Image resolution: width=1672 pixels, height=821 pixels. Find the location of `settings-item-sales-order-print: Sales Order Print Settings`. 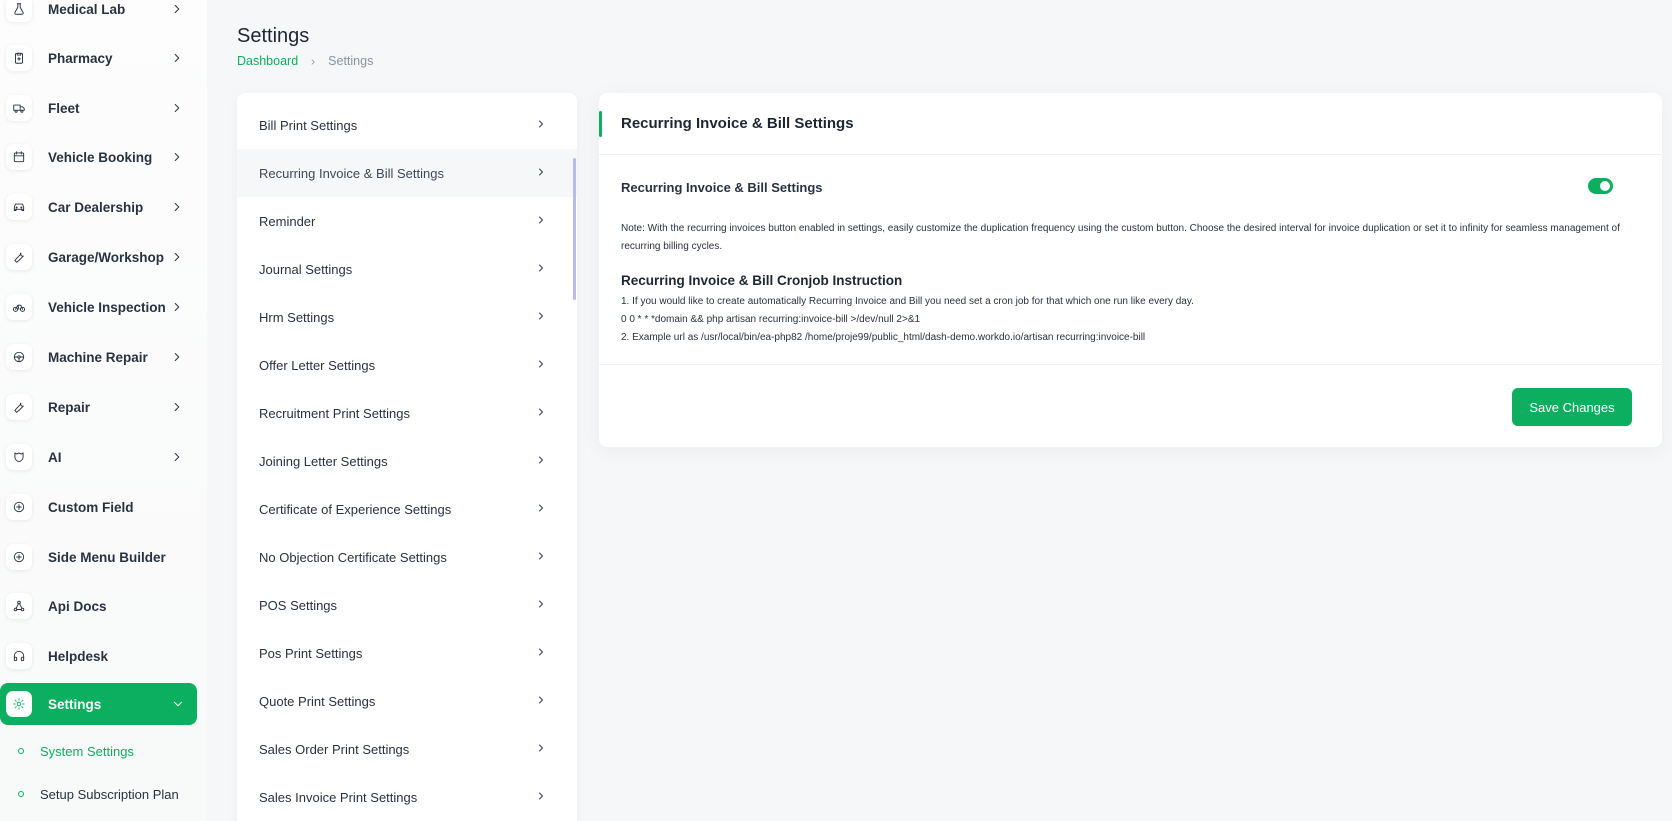

settings-item-sales-order-print: Sales Order Print Settings is located at coordinates (407, 749).